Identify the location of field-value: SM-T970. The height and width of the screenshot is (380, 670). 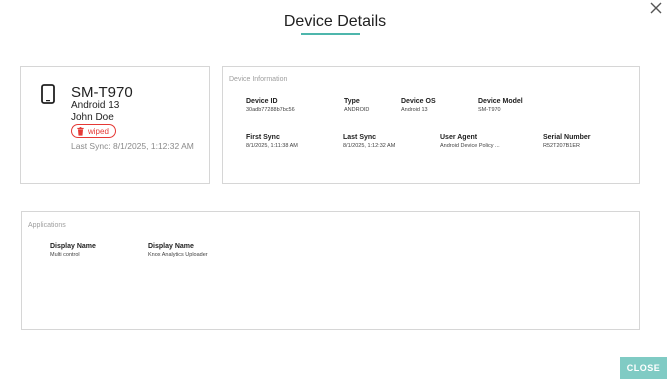
(489, 110).